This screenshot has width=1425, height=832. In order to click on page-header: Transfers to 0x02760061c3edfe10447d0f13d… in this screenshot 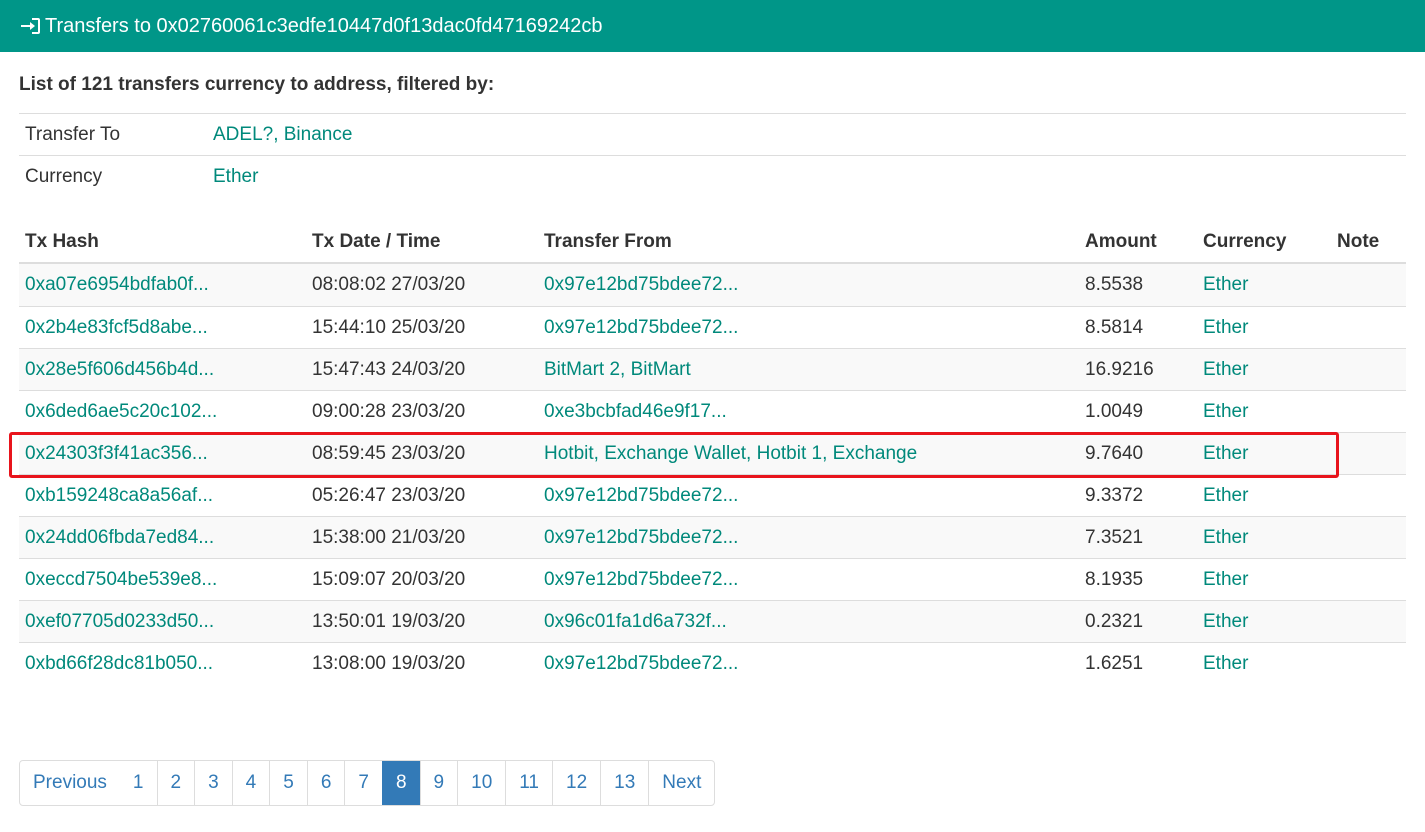, I will do `click(712, 26)`.